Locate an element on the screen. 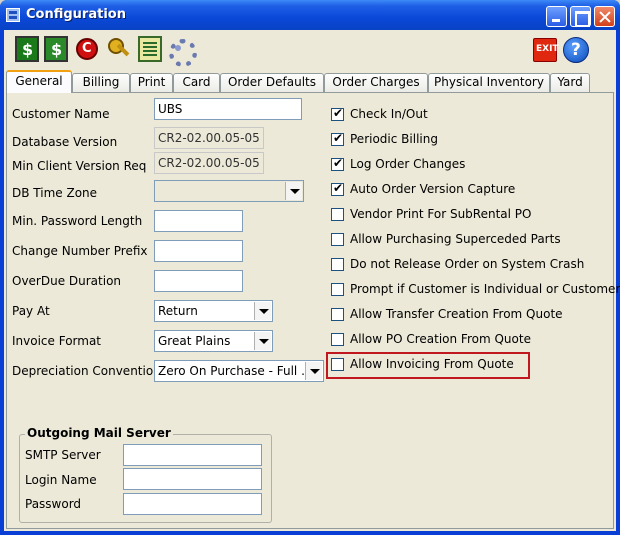 The width and height of the screenshot is (620, 535). tab-billing: Billing is located at coordinates (101, 82).